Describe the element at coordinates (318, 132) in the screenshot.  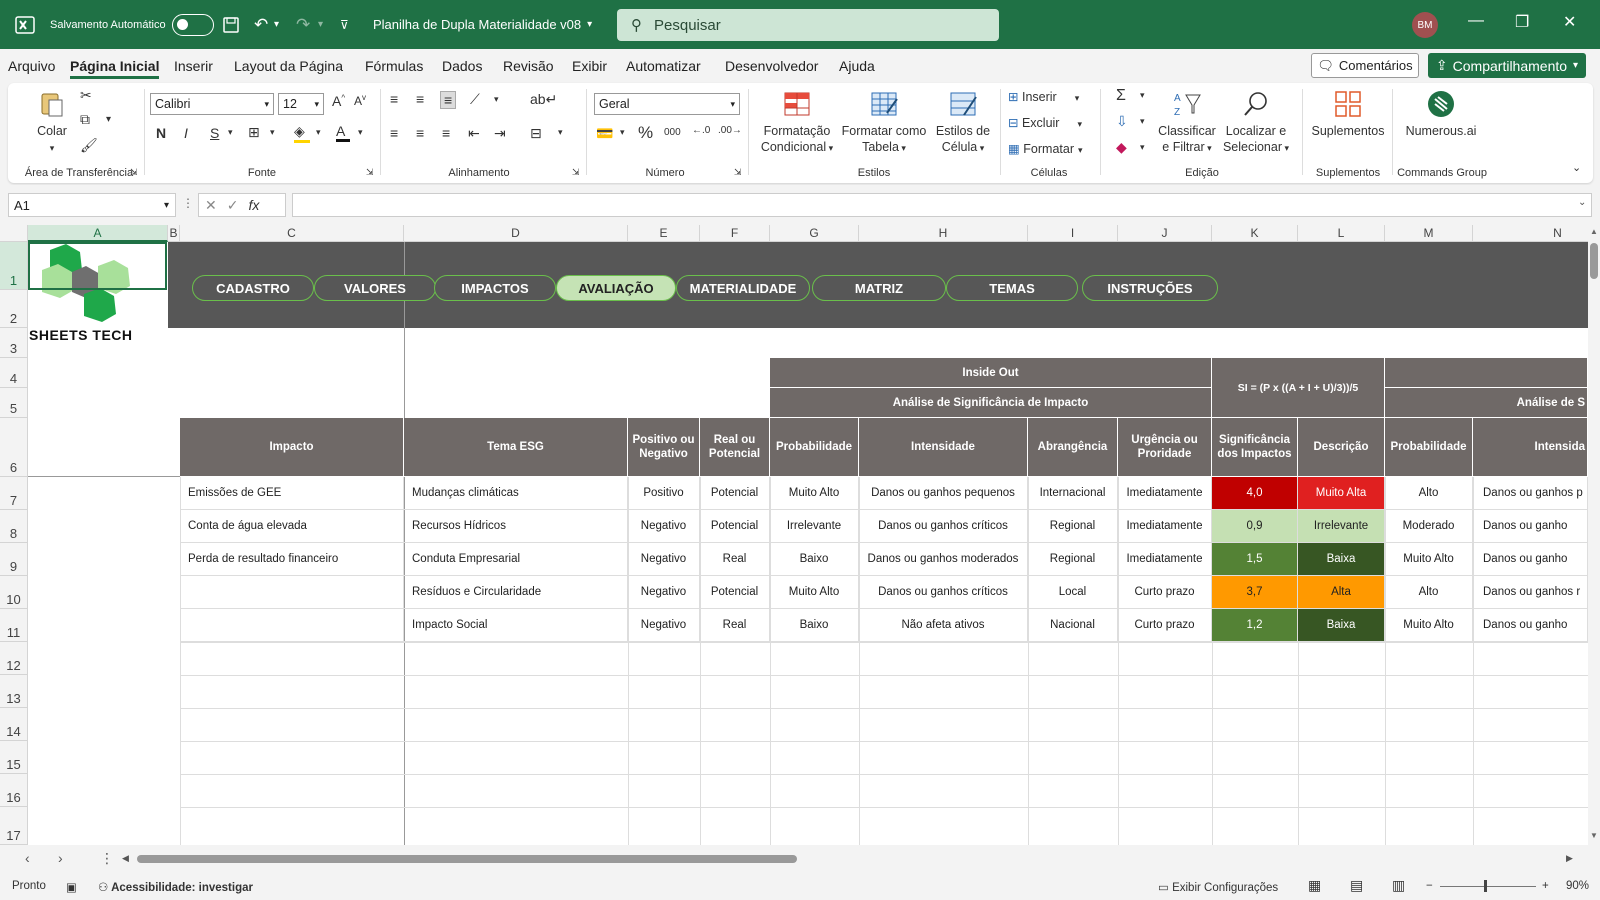
I see `fill-dropdown-icon: ▾` at that location.